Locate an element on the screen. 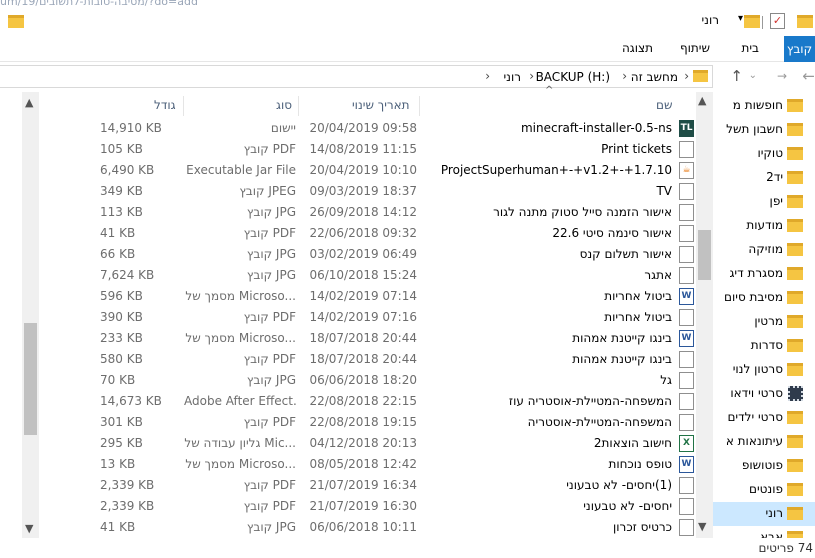 This screenshot has width=815, height=558. nav-item-label: מודעות is located at coordinates (764, 225).